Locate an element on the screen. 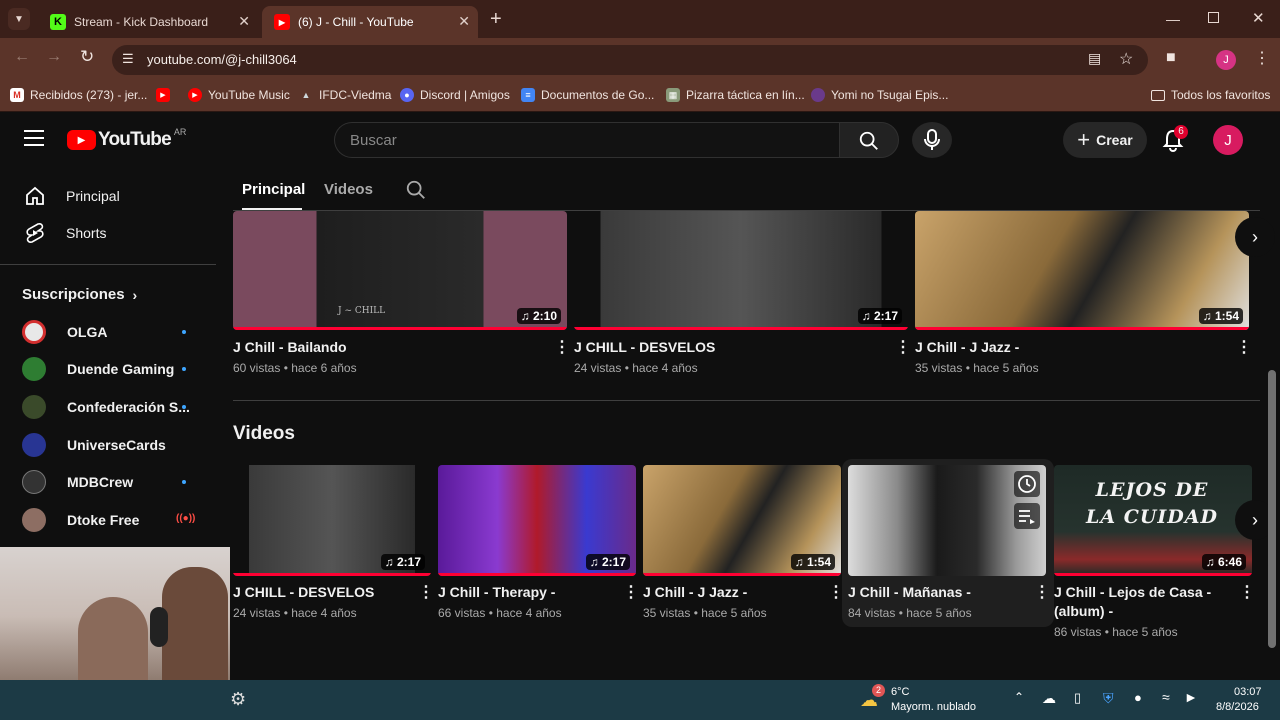 This screenshot has height=720, width=1280. menu-dots-icon: ⋮ is located at coordinates (1262, 58).